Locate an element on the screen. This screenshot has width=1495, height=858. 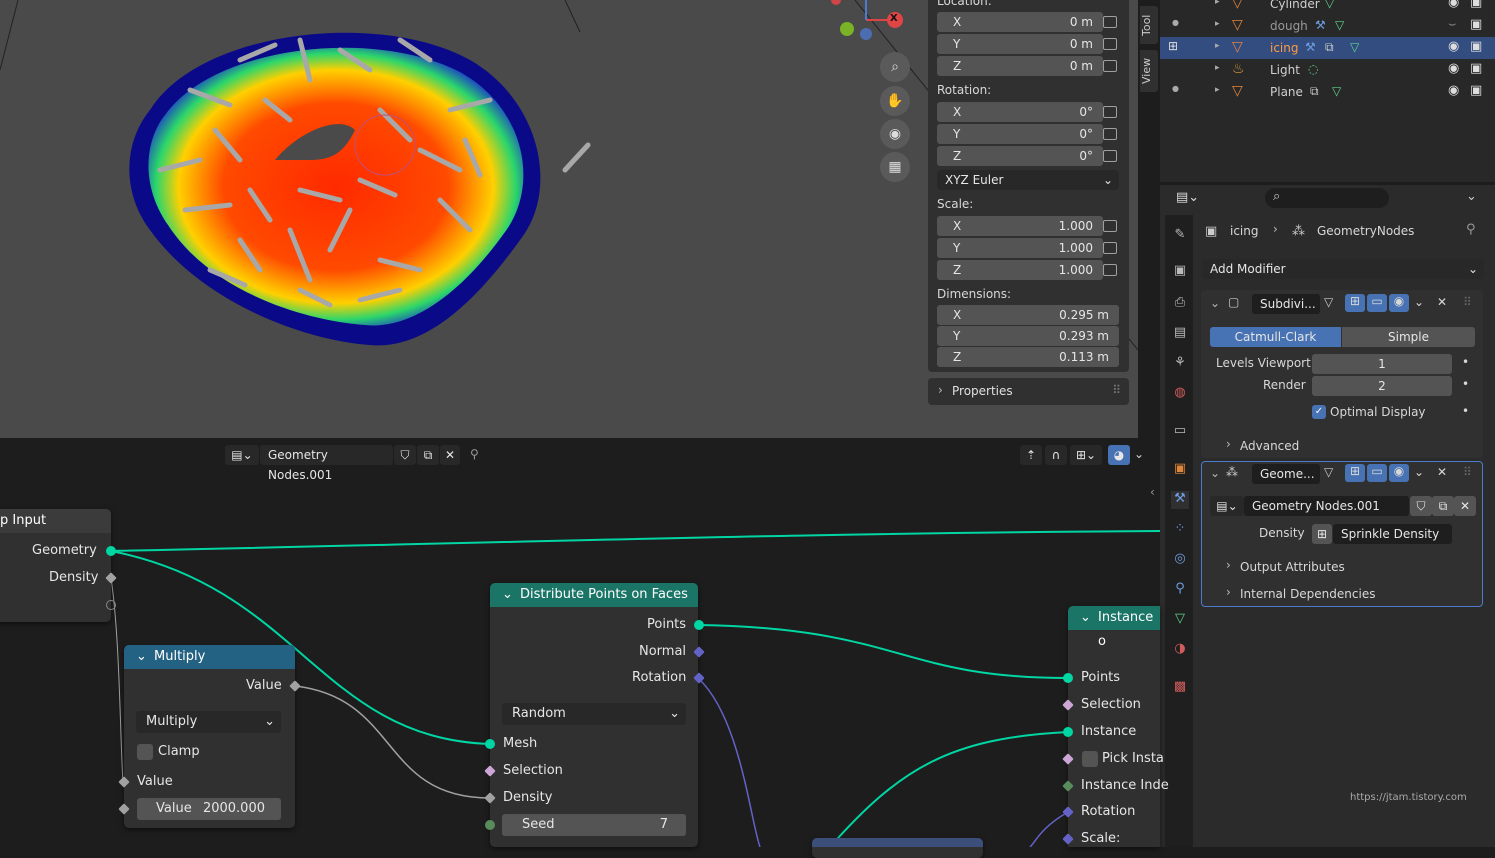
outliner-row: ● ▸ ▽ Plane ⧉ ▽ ◉ ▣ is located at coordinates (1327, 92).